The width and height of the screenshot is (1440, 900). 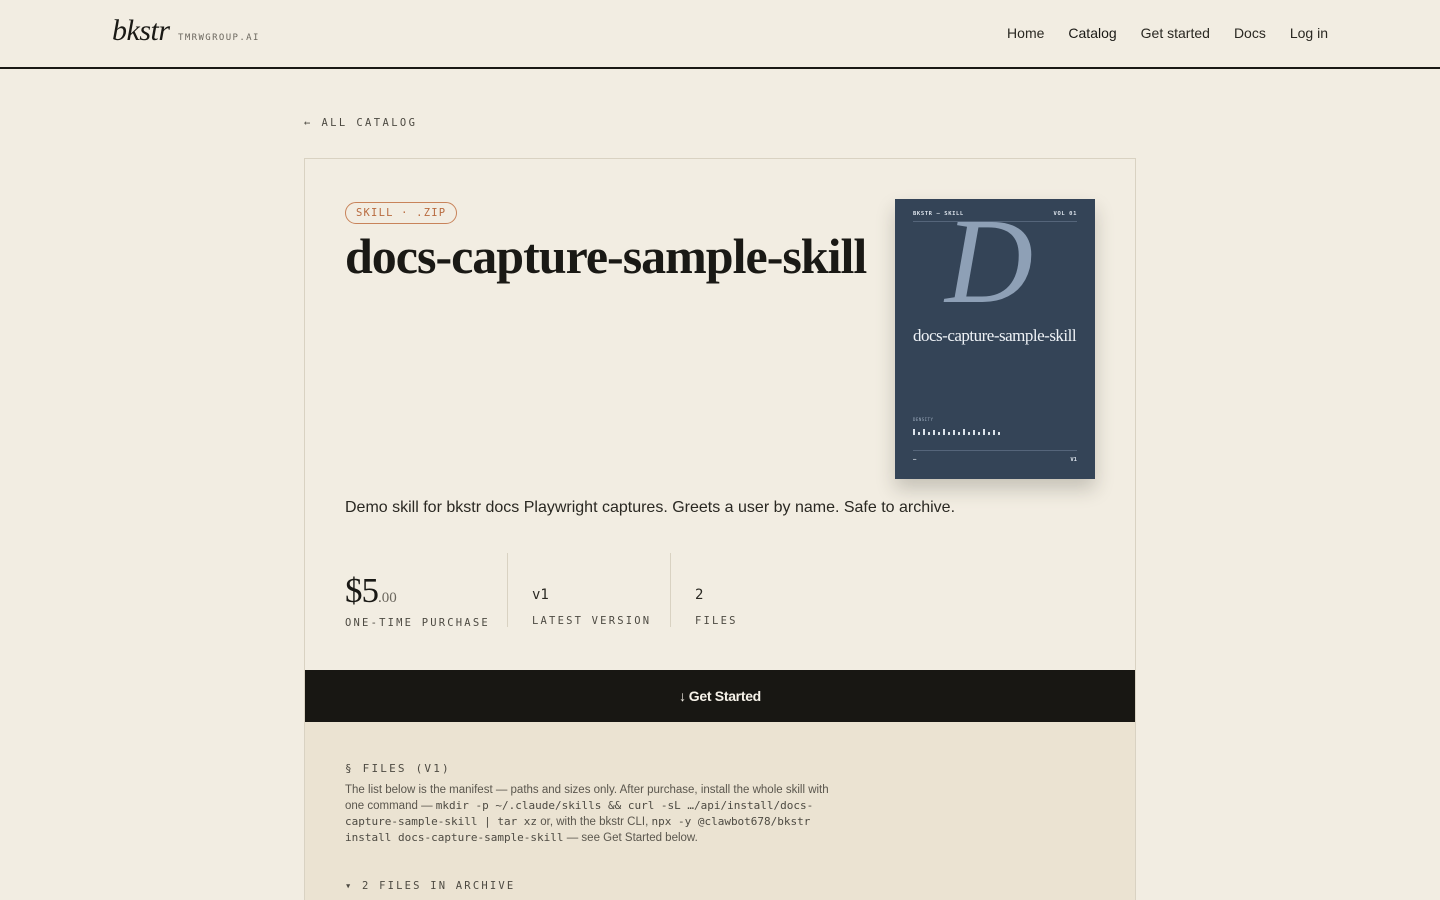 What do you see at coordinates (592, 621) in the screenshot?
I see `version-label: LATEST VERSION` at bounding box center [592, 621].